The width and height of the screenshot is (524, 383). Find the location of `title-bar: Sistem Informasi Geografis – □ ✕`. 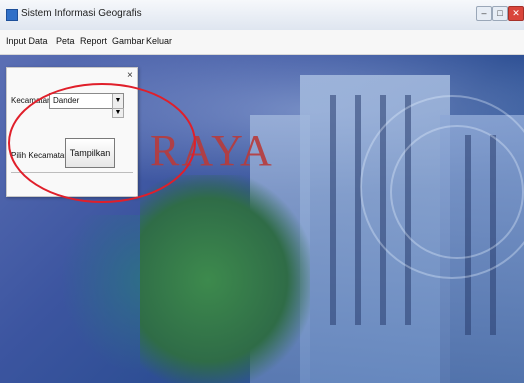

title-bar: Sistem Informasi Geografis – □ ✕ is located at coordinates (262, 15).